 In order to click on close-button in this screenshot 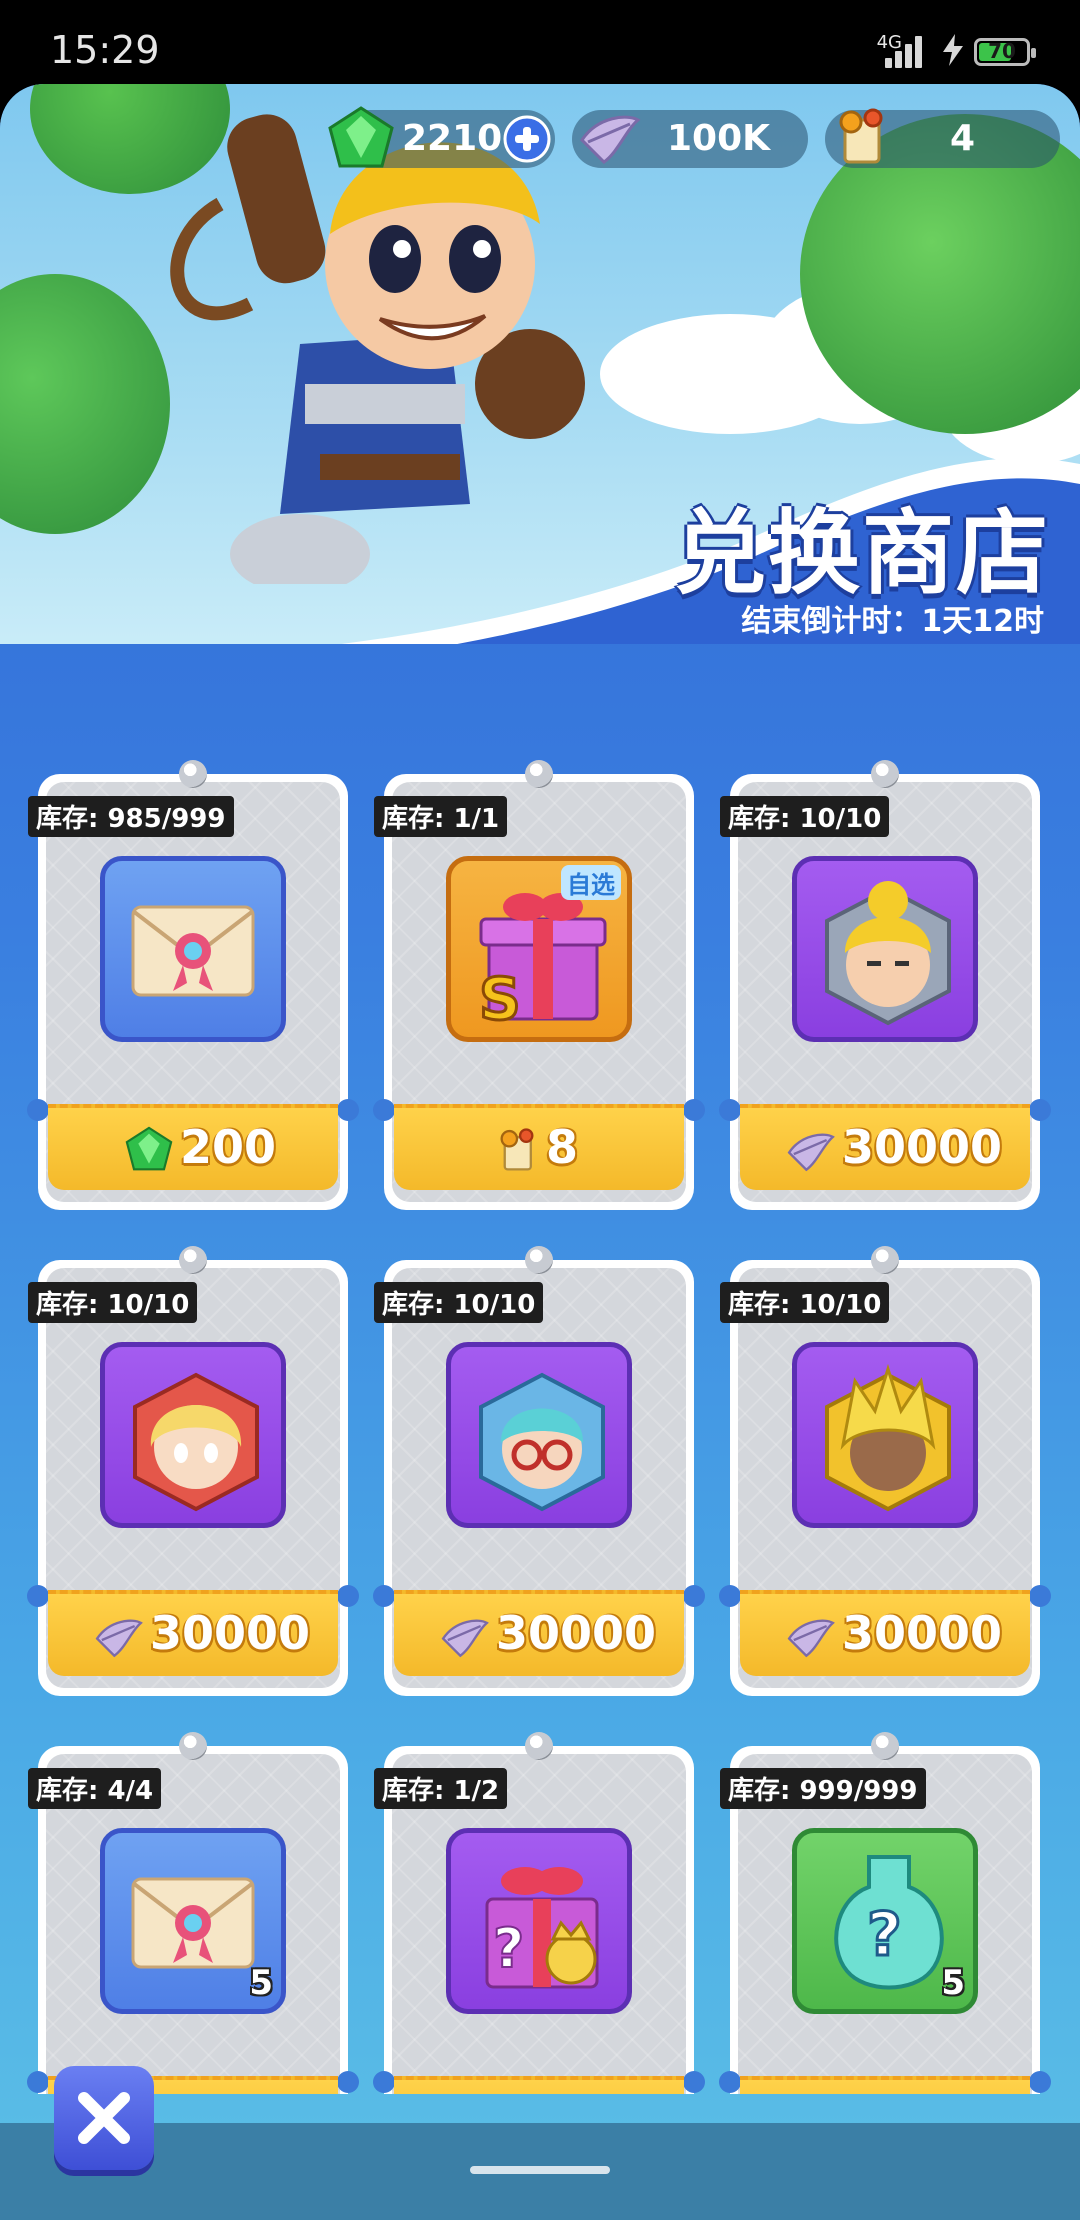, I will do `click(104, 2118)`.